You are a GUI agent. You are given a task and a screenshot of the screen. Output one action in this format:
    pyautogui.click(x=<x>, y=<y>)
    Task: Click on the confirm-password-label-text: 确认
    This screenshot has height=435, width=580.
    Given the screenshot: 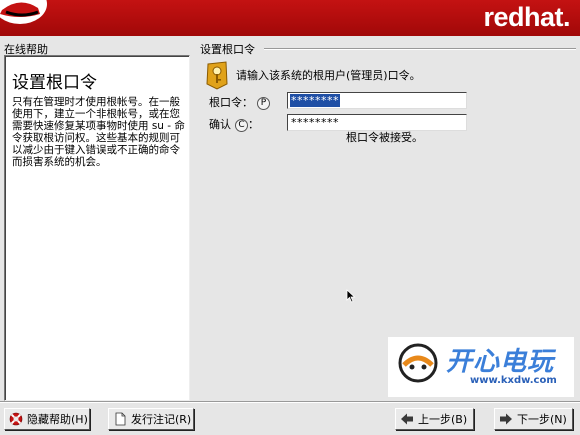 What is the action you would take?
    pyautogui.click(x=220, y=124)
    